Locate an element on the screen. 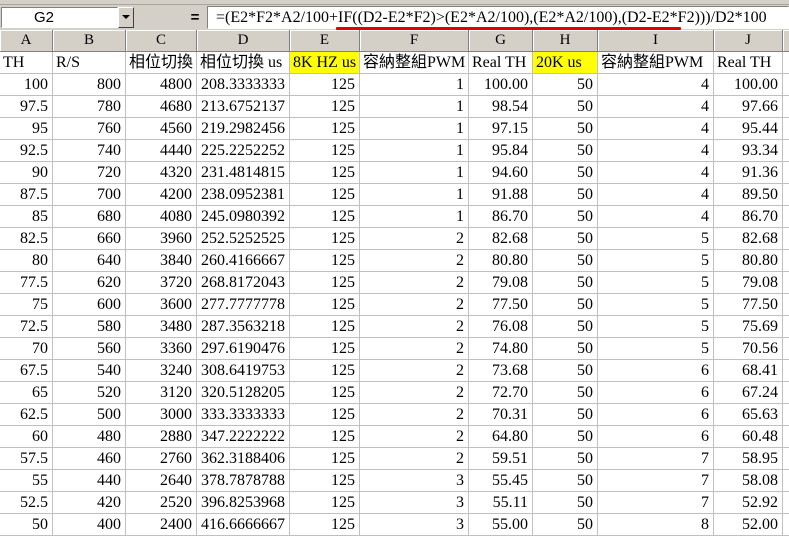 The height and width of the screenshot is (537, 789). column-header-C: C is located at coordinates (161, 41).